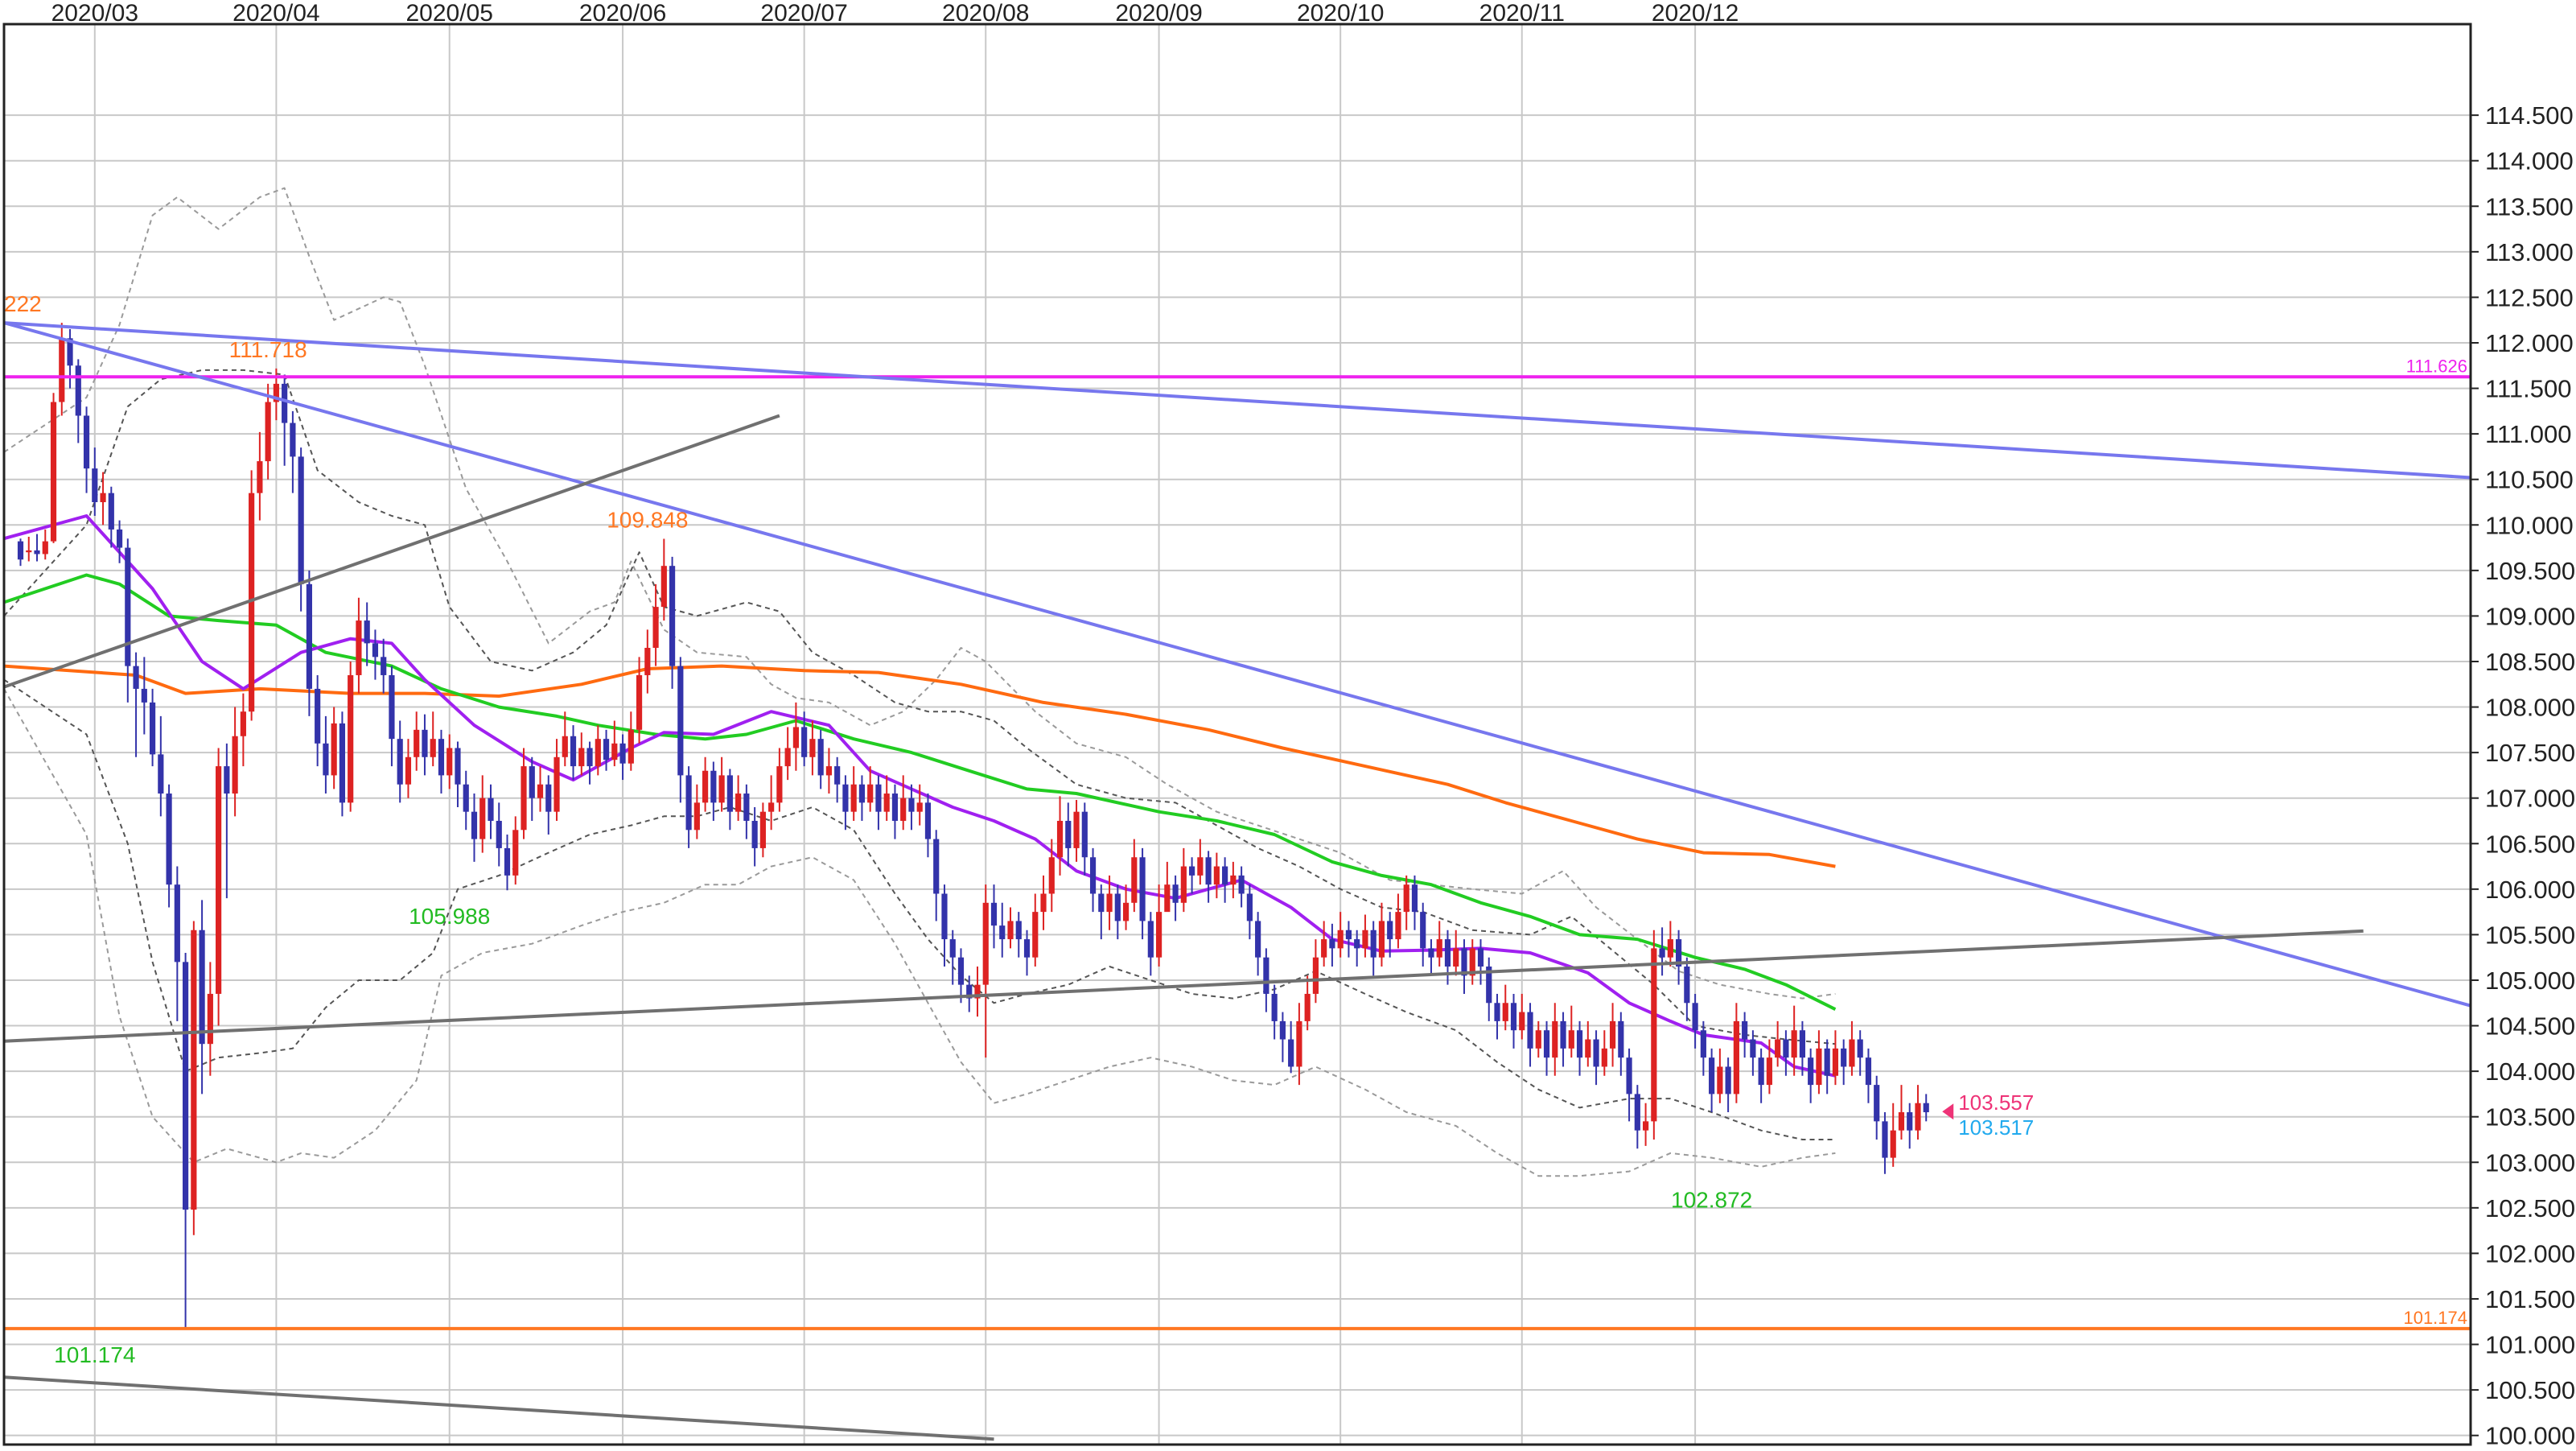 This screenshot has height=1451, width=2576. I want to click on x-tick-label: 2020/11, so click(1522, 13).